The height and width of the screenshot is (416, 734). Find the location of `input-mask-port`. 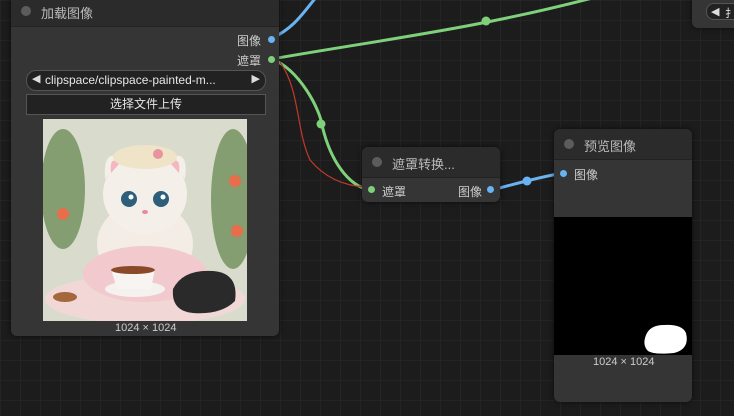

input-mask-port is located at coordinates (371, 189).